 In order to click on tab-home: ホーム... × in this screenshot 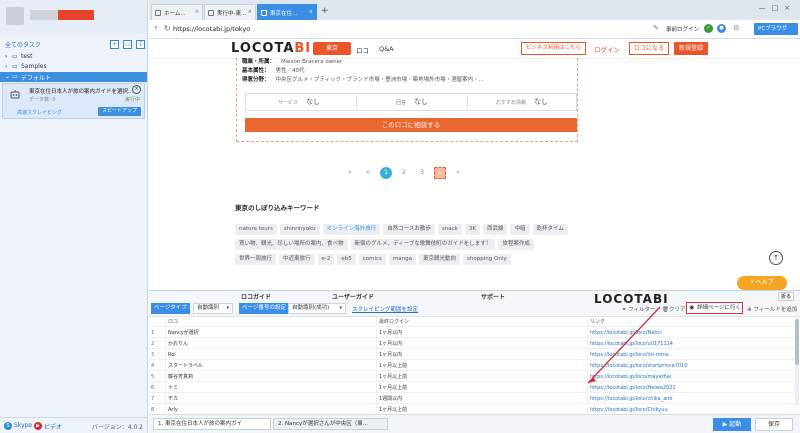, I will do `click(177, 12)`.